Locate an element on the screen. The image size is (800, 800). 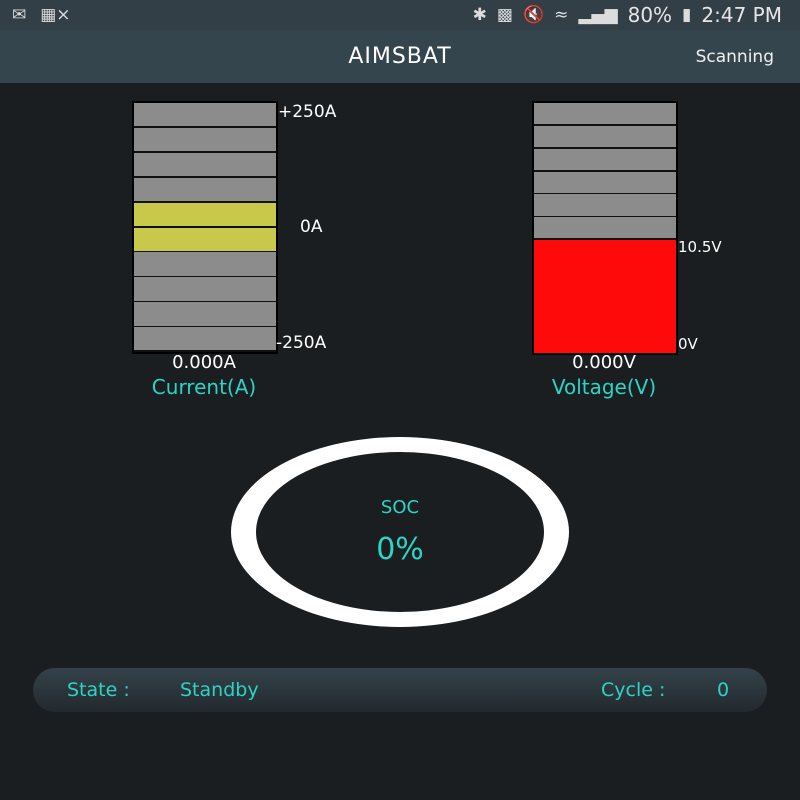
state-value: Standby is located at coordinates (219, 690).